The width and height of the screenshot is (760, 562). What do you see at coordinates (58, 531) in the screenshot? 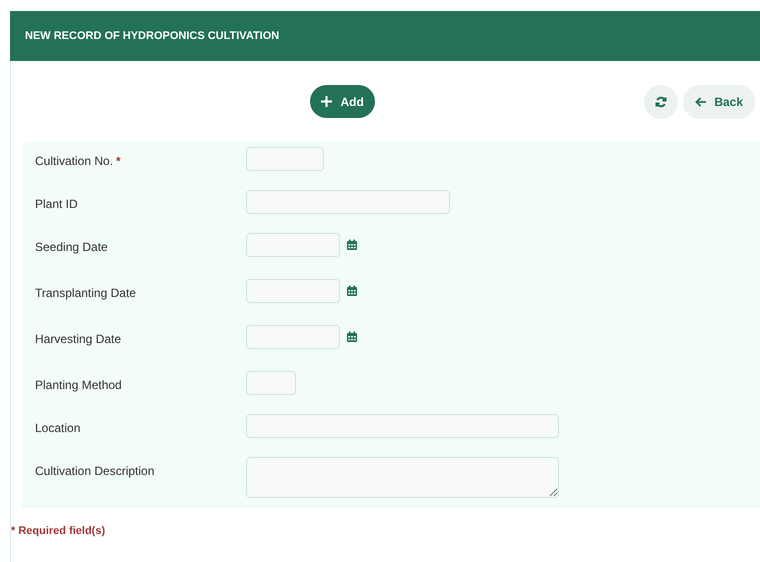
I see `required-note: * Required field(s)` at bounding box center [58, 531].